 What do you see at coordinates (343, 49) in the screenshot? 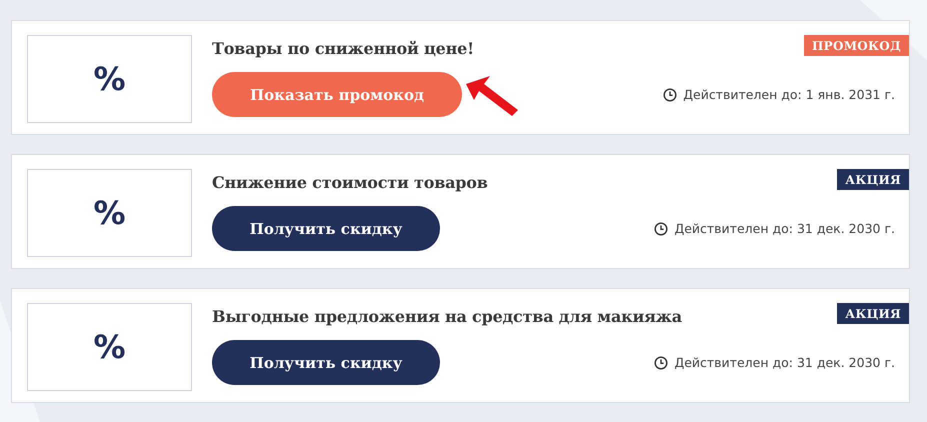
I see `offer-title: Товары по сниженной цене!` at bounding box center [343, 49].